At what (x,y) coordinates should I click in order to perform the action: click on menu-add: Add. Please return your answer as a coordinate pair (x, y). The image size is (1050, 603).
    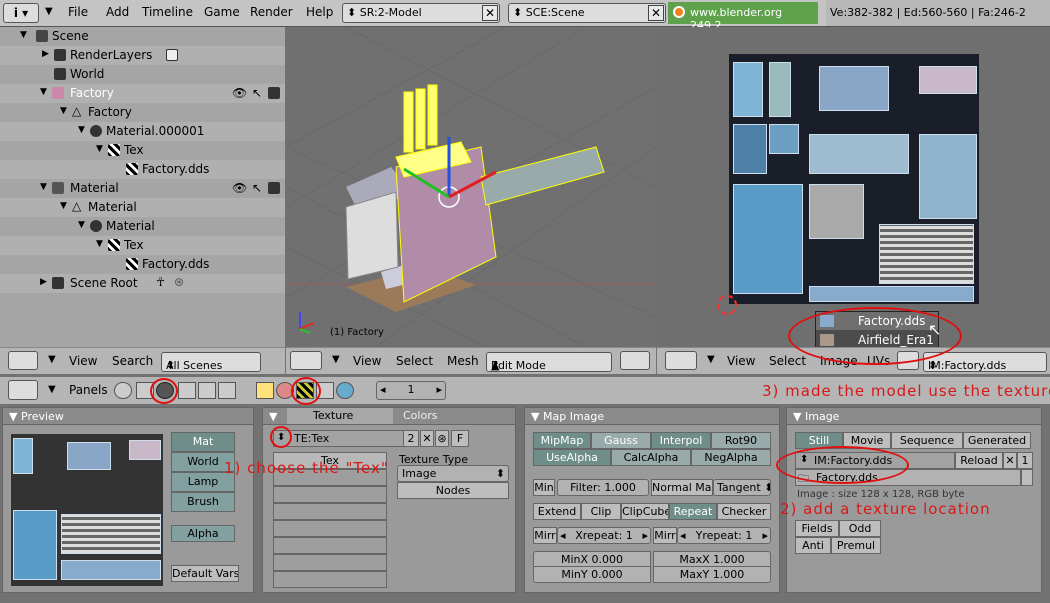
    Looking at the image, I should click on (117, 12).